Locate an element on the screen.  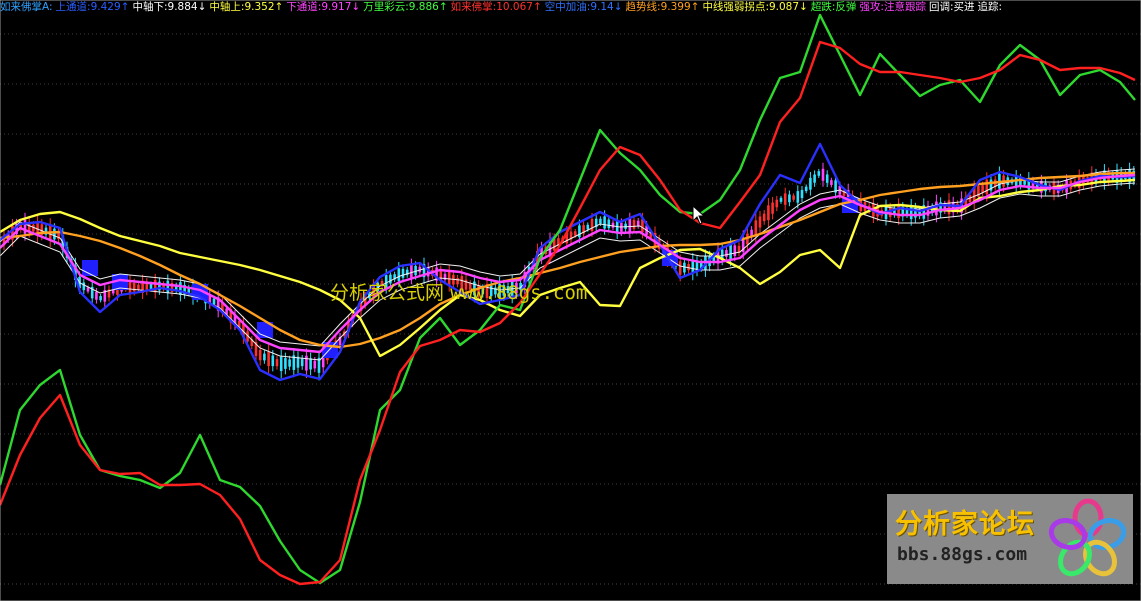
forum-logo-url: bbs.88gs.com is located at coordinates (962, 554).